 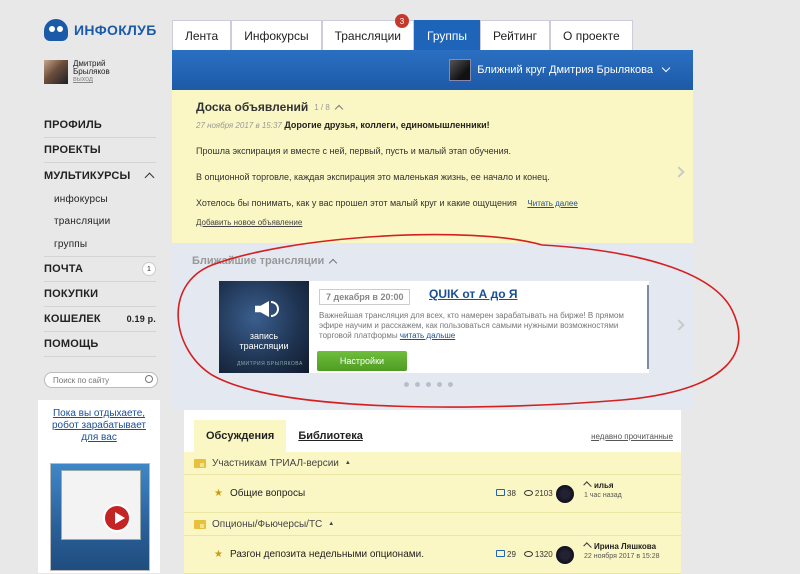 What do you see at coordinates (666, 68) in the screenshot?
I see `chevron-down-icon` at bounding box center [666, 68].